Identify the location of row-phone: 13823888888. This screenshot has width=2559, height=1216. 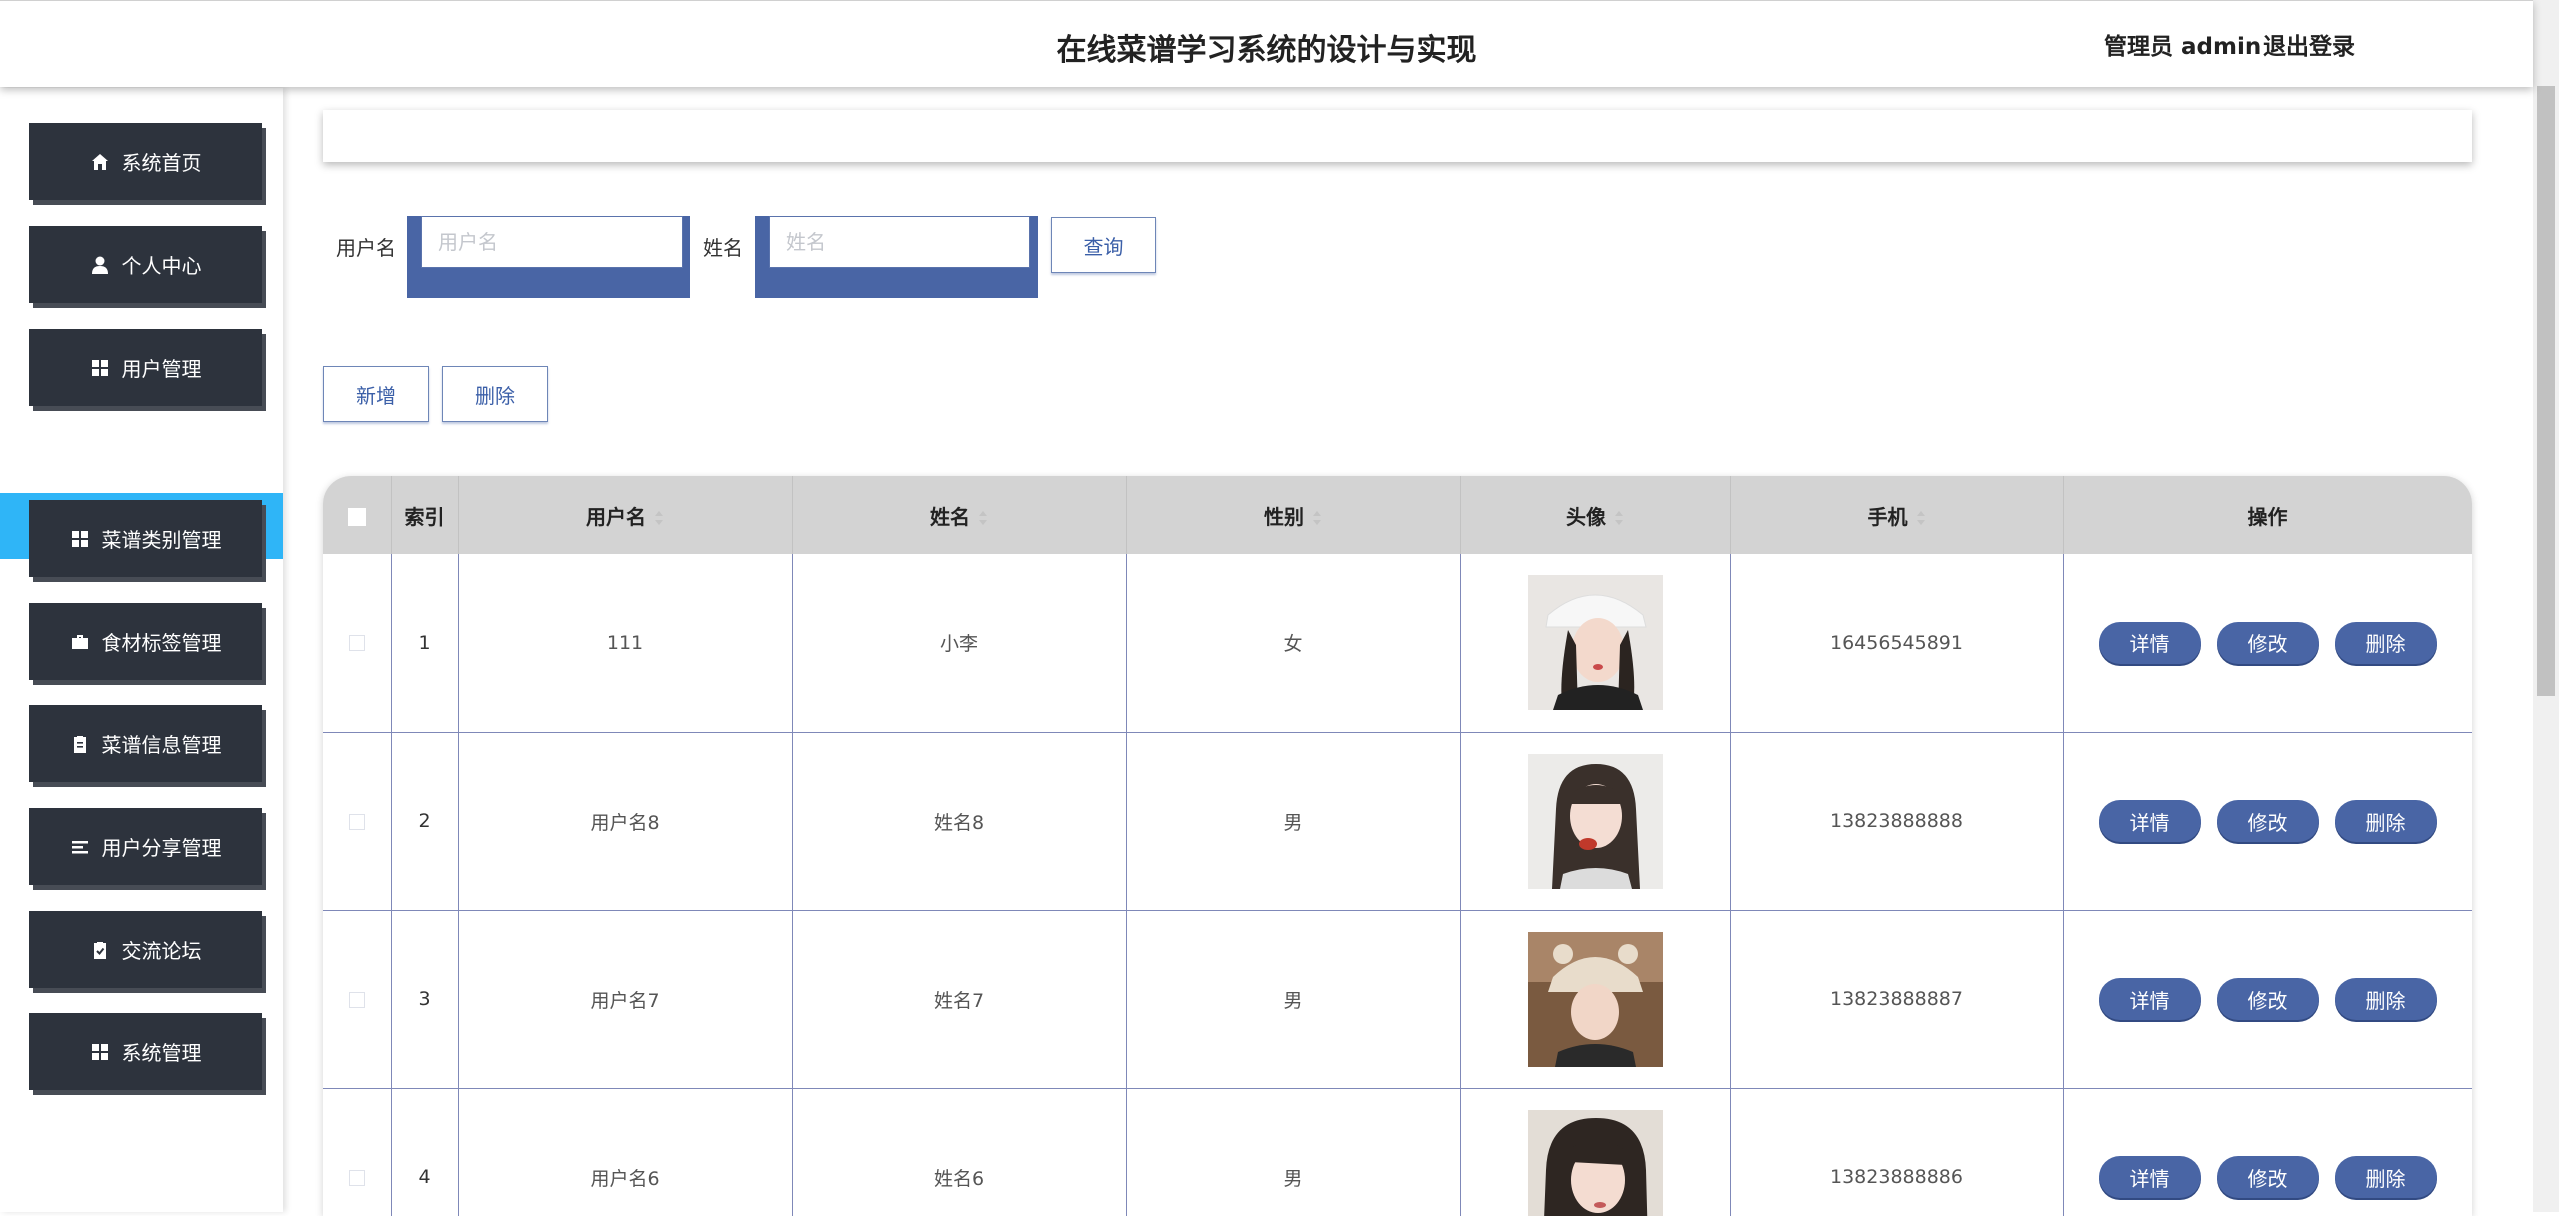
(1896, 821).